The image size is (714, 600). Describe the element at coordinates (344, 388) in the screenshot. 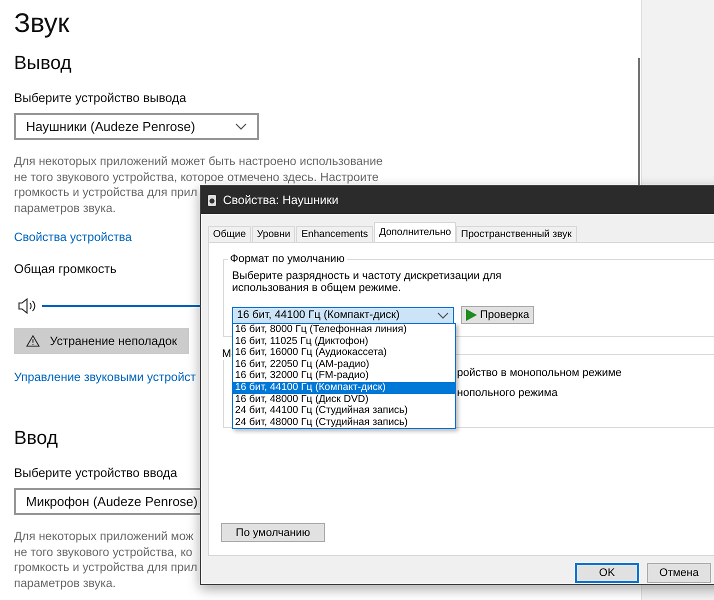

I see `dropdown-option: 16 бит, 44100 Гц (Компакт-диск)` at that location.